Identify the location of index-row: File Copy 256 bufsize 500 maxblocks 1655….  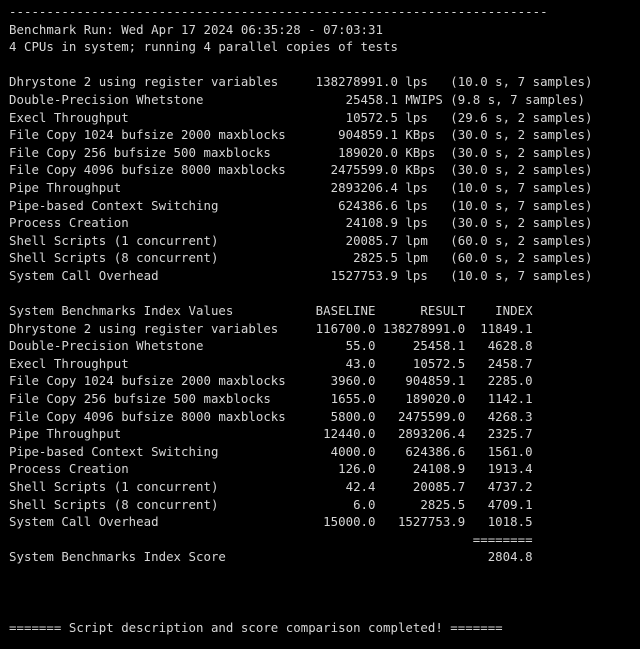
(271, 399).